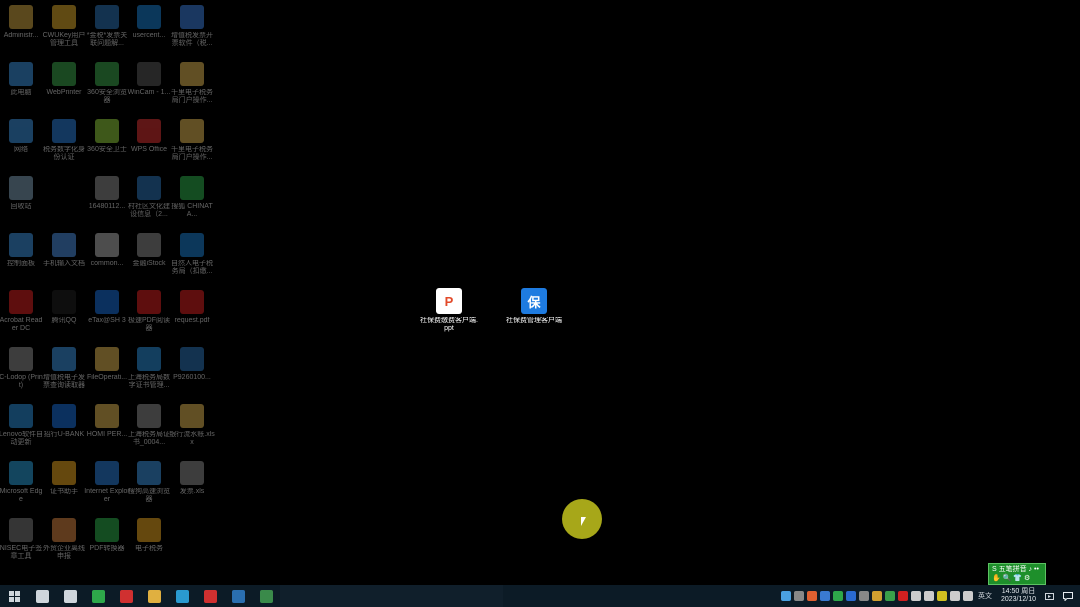  Describe the element at coordinates (126, 596) in the screenshot. I see `wps-icon` at that location.